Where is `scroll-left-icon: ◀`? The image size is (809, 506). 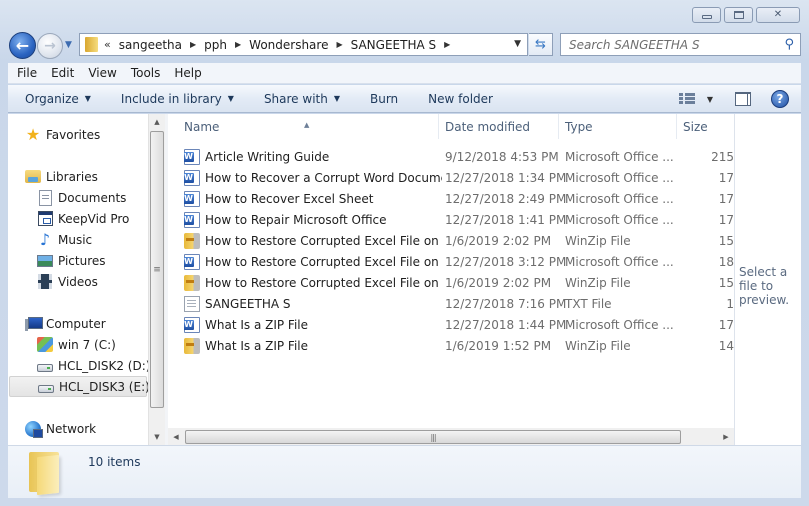
scroll-left-icon: ◀ is located at coordinates (176, 436).